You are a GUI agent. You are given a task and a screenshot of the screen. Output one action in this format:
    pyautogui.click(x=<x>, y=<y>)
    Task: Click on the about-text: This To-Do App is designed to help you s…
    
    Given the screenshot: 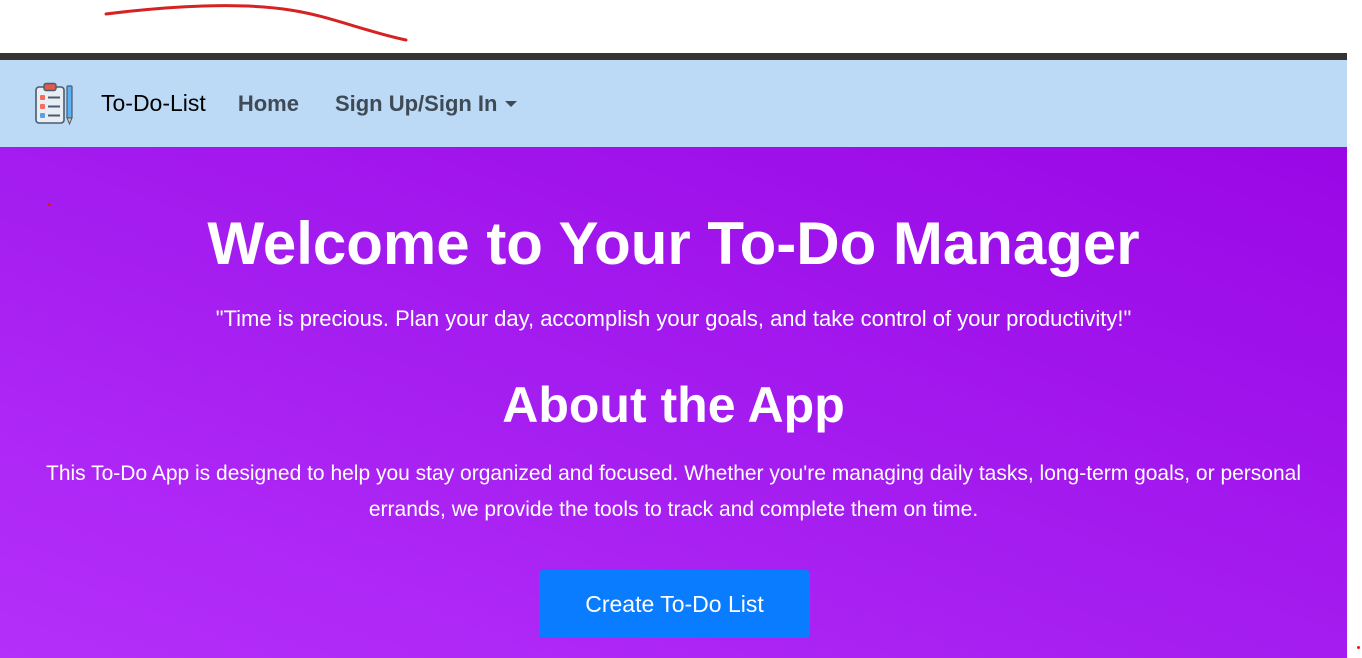 What is the action you would take?
    pyautogui.click(x=673, y=491)
    